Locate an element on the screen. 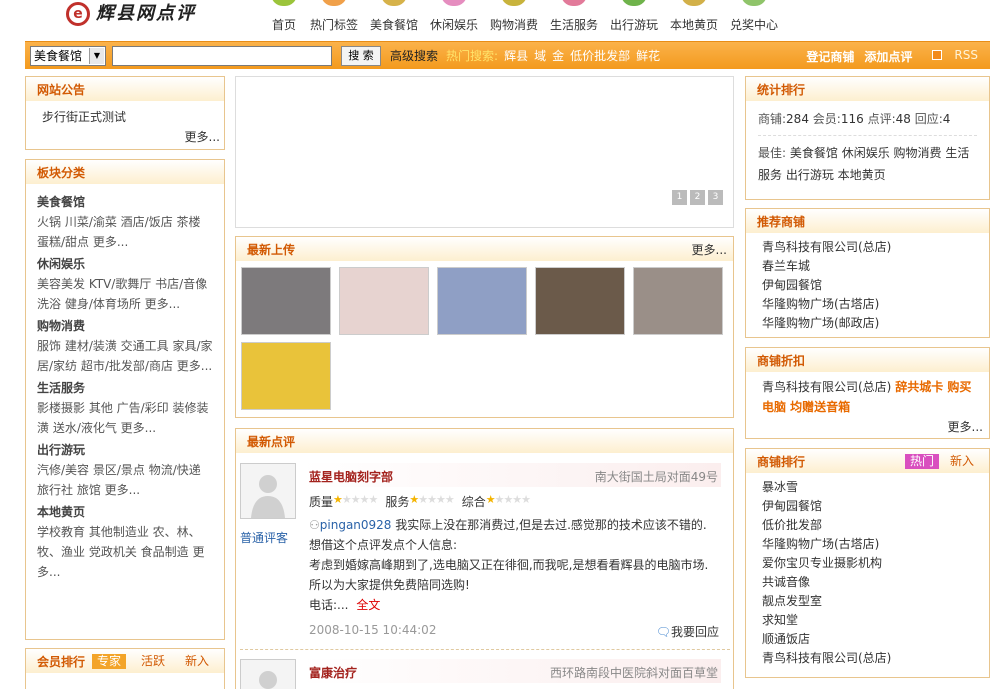 The height and width of the screenshot is (689, 990). tab-expert: 专家 is located at coordinates (108, 661).